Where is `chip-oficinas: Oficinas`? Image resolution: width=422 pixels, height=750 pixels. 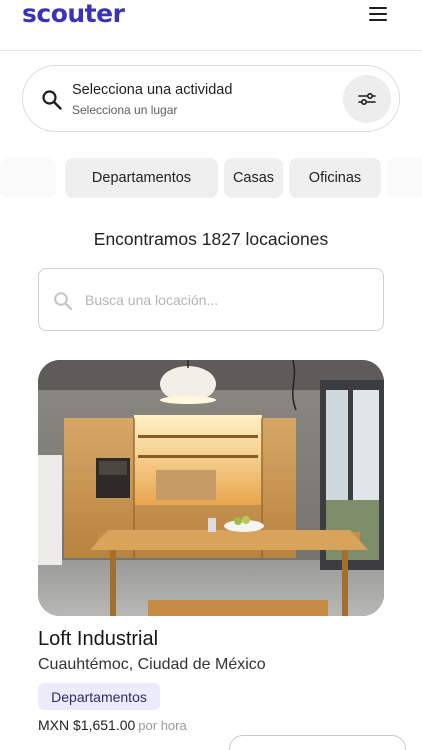 chip-oficinas: Oficinas is located at coordinates (335, 178).